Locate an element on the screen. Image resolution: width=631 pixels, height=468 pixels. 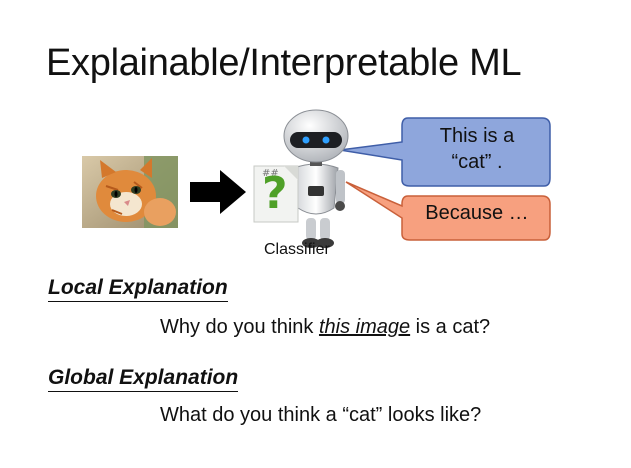
speech-bubble-answer-text: This is a “cat” . is located at coordinates (477, 149).